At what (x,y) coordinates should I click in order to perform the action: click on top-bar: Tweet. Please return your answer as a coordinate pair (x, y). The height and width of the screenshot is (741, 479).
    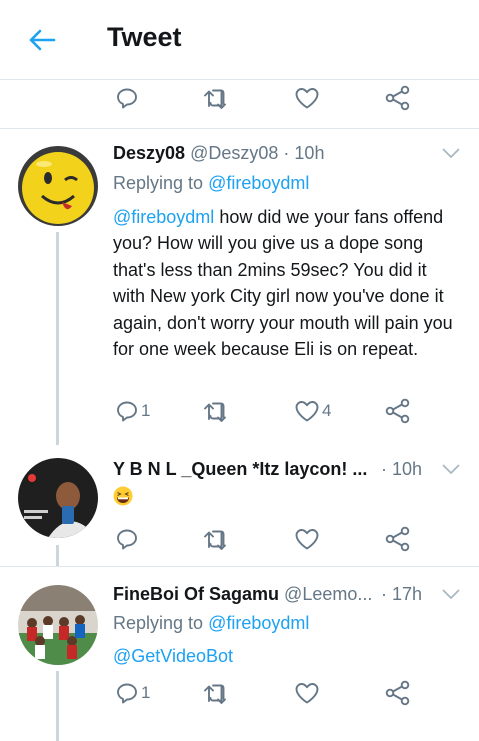
    Looking at the image, I should click on (239, 40).